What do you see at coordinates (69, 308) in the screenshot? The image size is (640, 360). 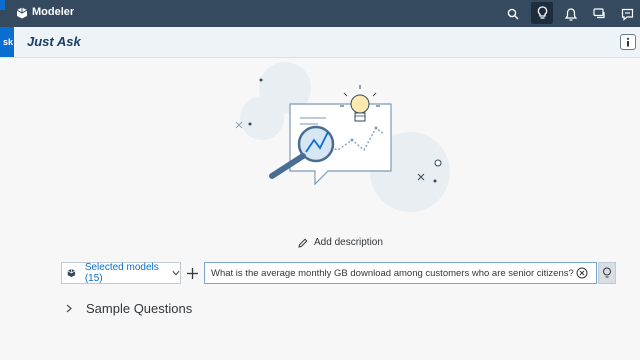 I see `chevron-right-icon` at bounding box center [69, 308].